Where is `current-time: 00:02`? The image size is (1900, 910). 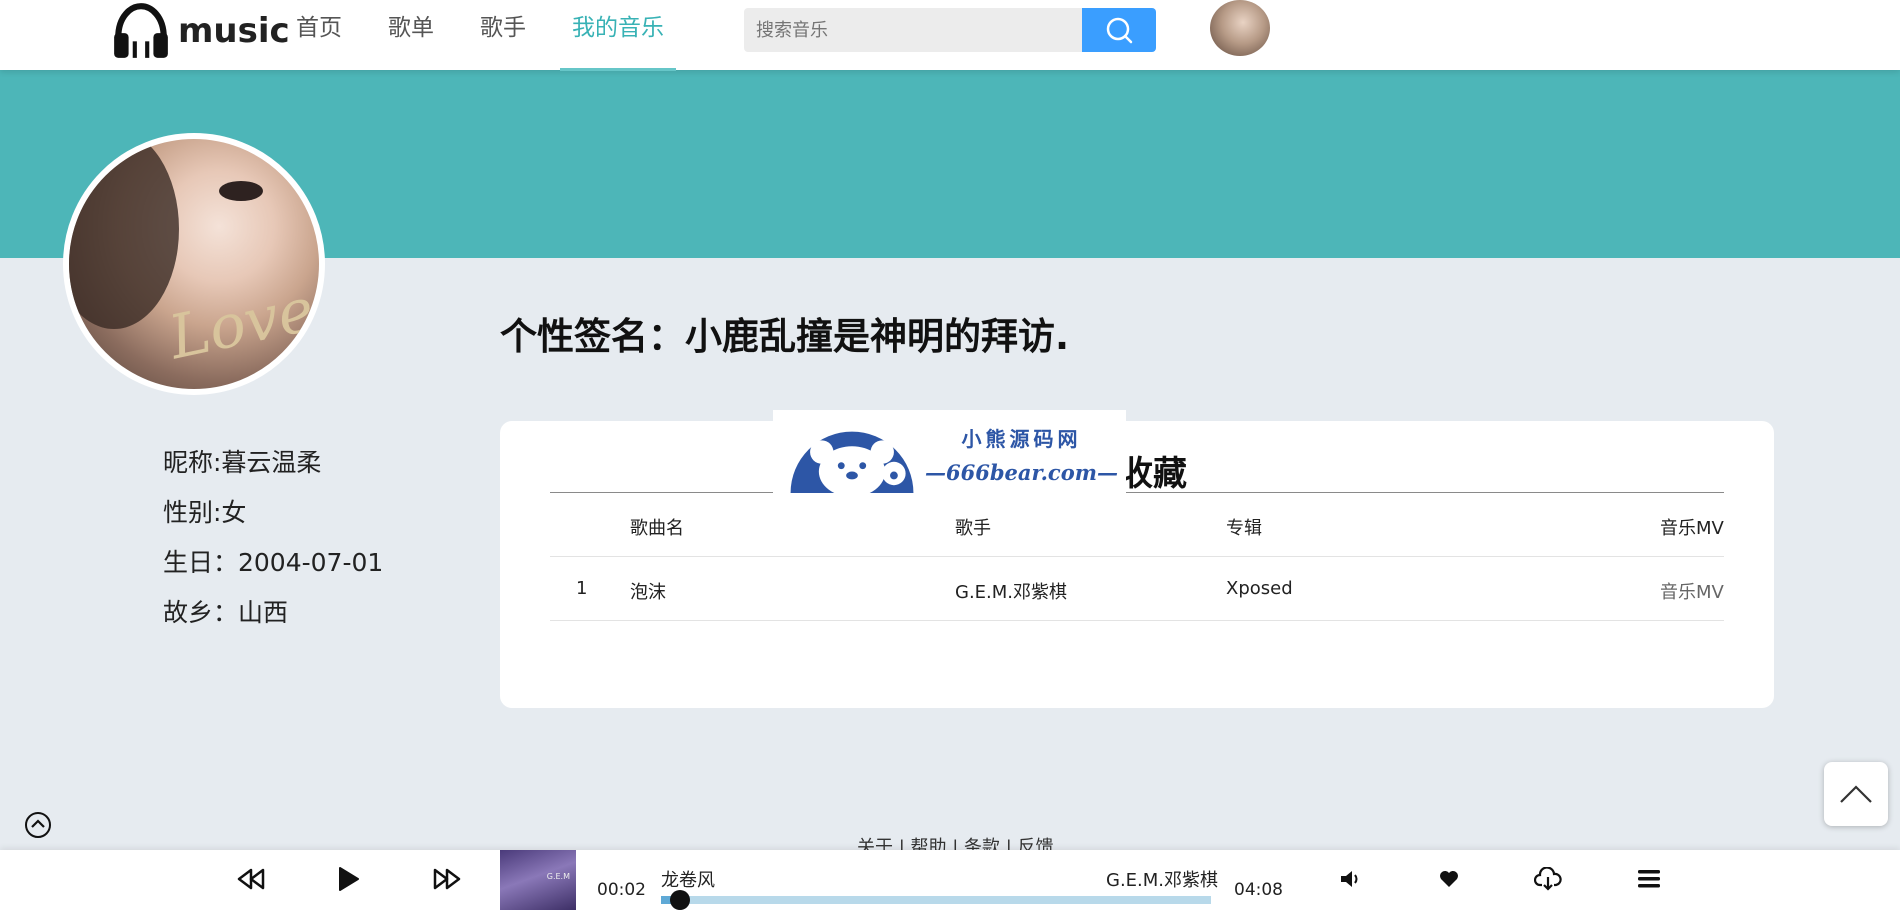 current-time: 00:02 is located at coordinates (621, 890).